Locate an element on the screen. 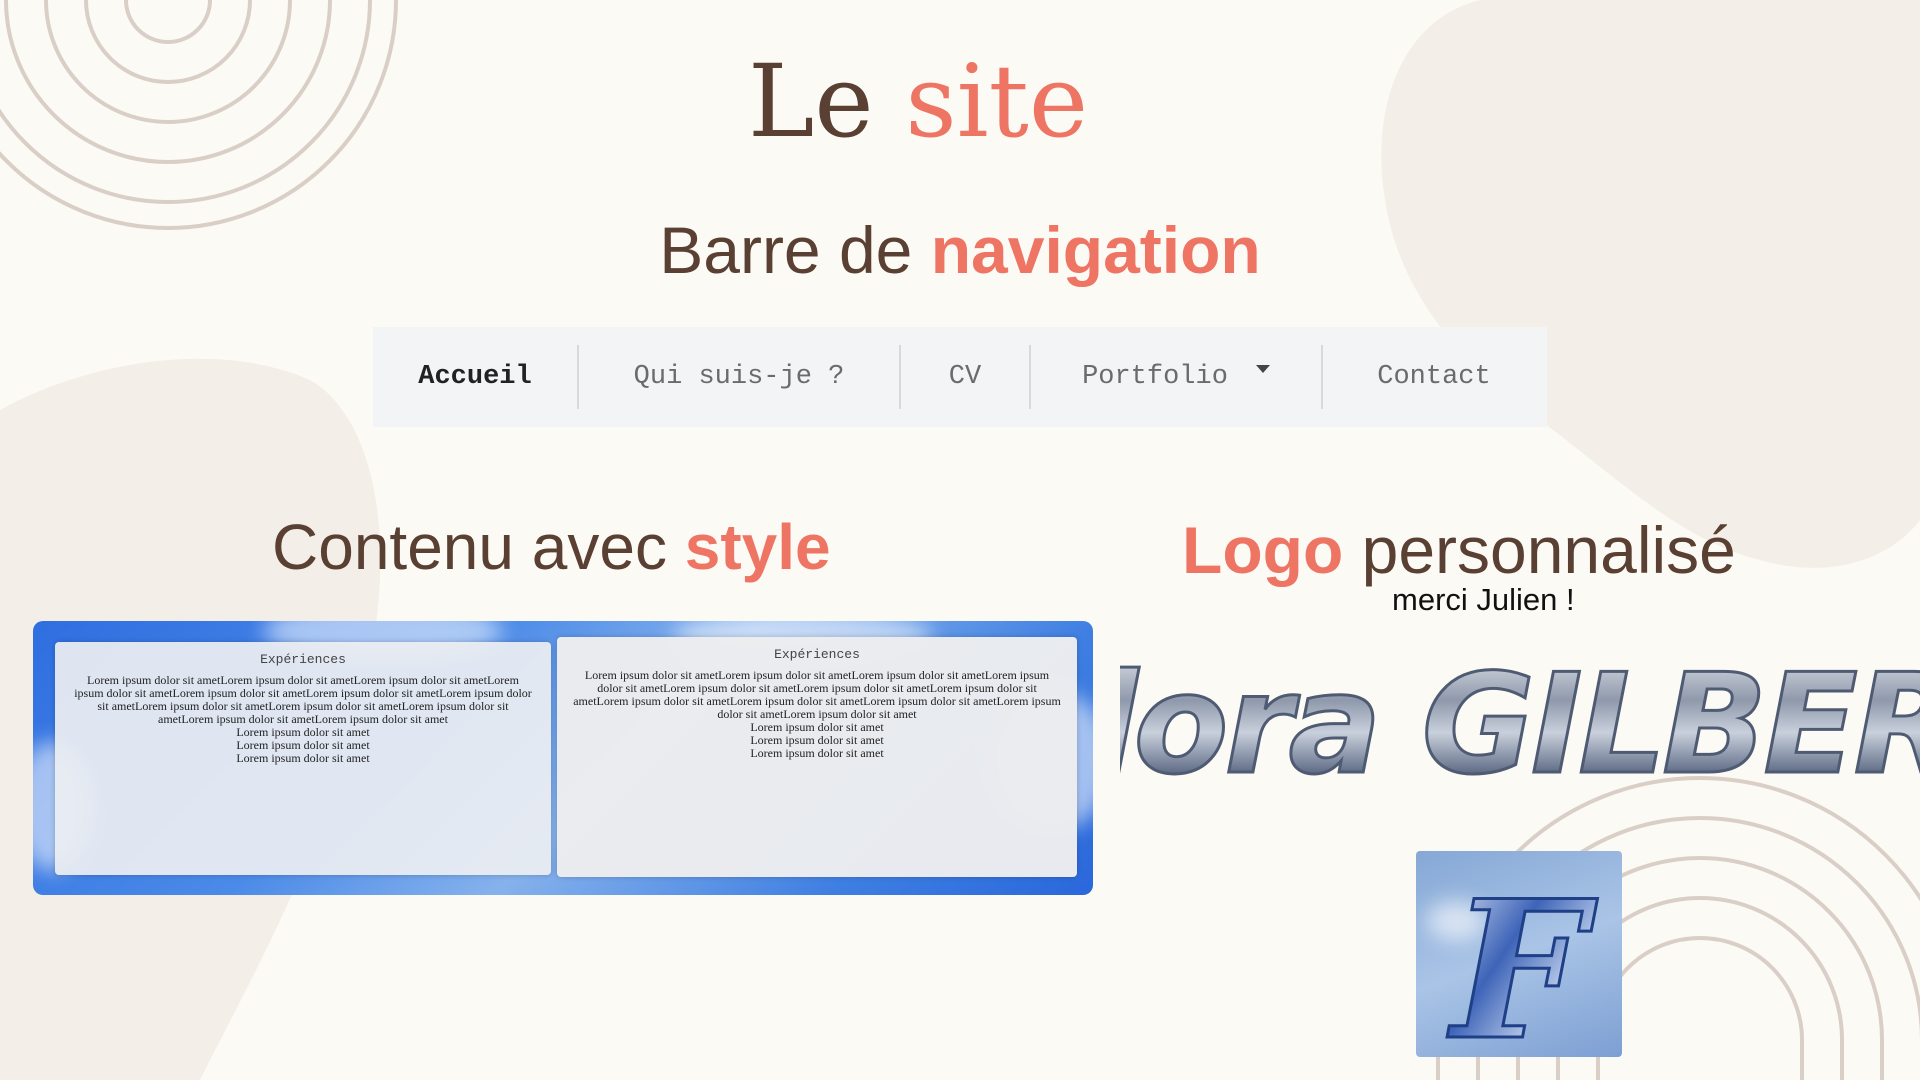 The width and height of the screenshot is (1920, 1080). monogram-letter: F is located at coordinates (1522, 958).